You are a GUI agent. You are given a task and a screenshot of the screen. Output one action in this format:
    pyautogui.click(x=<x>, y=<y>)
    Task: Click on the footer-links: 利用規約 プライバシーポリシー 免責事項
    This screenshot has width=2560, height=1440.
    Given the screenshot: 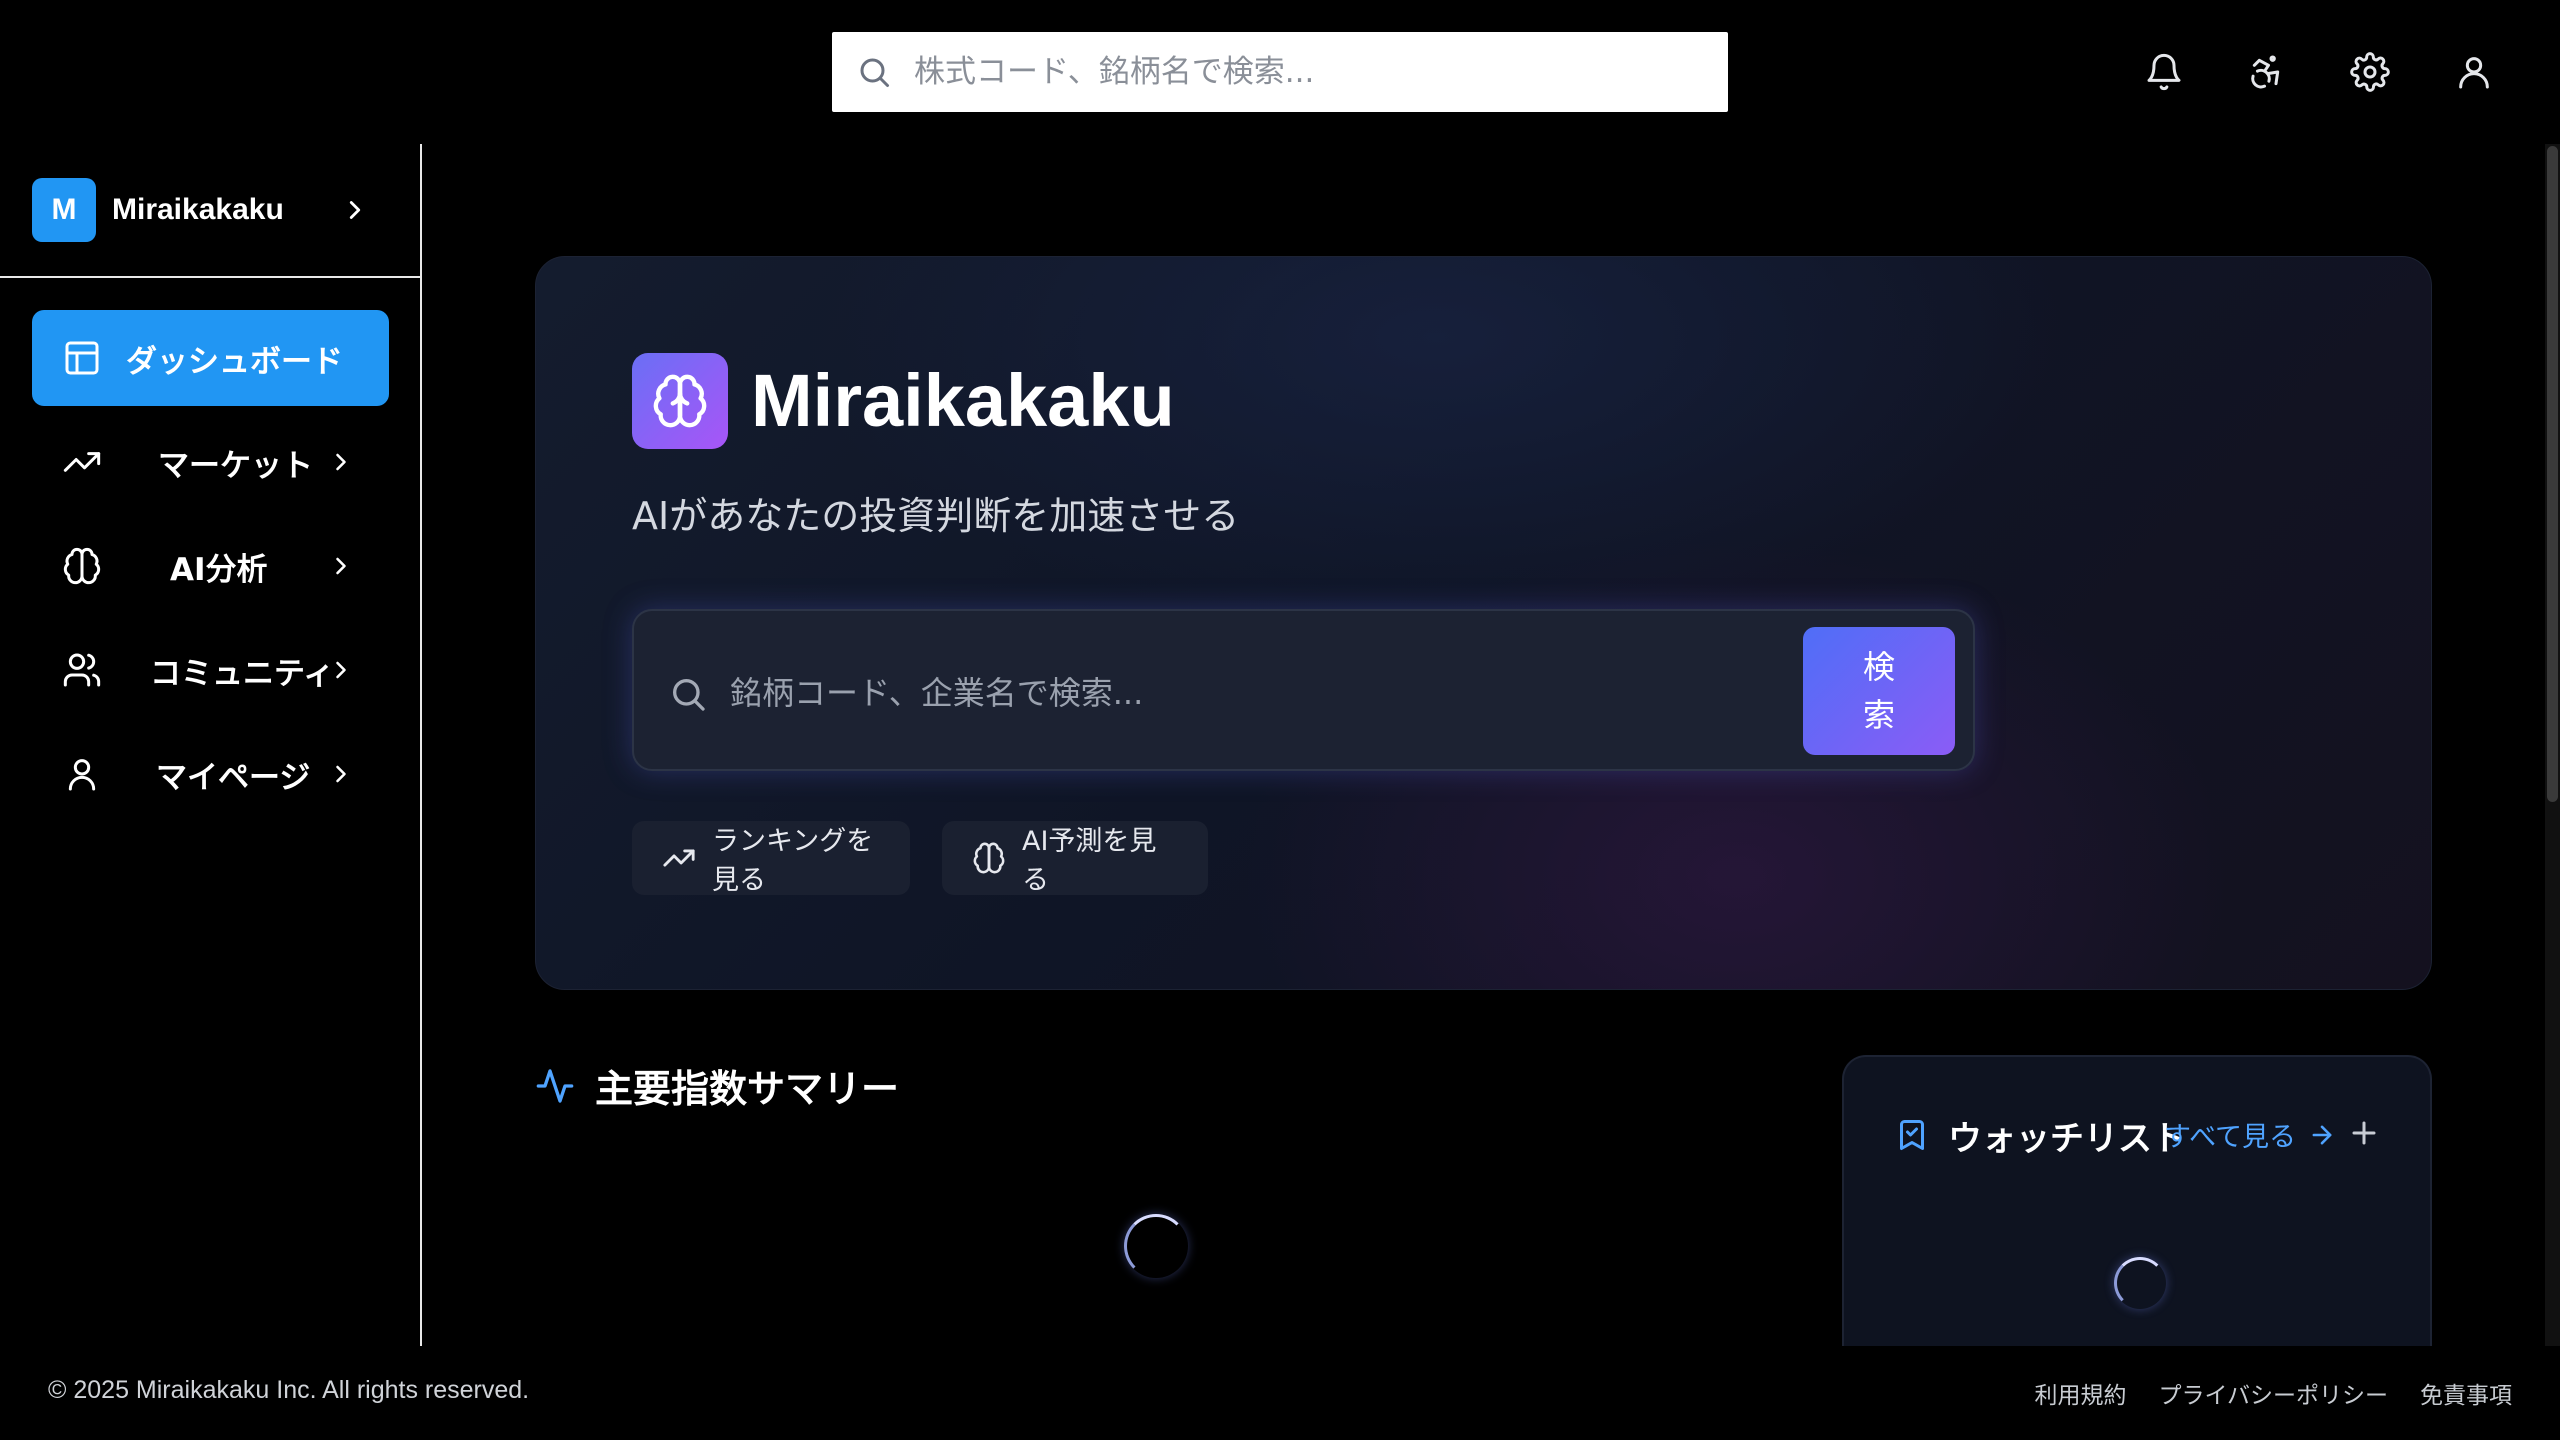 What is the action you would take?
    pyautogui.click(x=2273, y=1393)
    